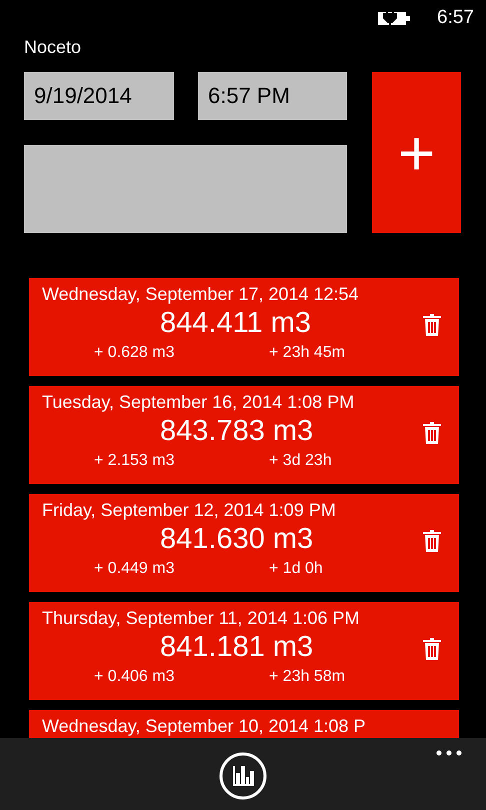 The image size is (486, 810). I want to click on add-button: +, so click(416, 152).